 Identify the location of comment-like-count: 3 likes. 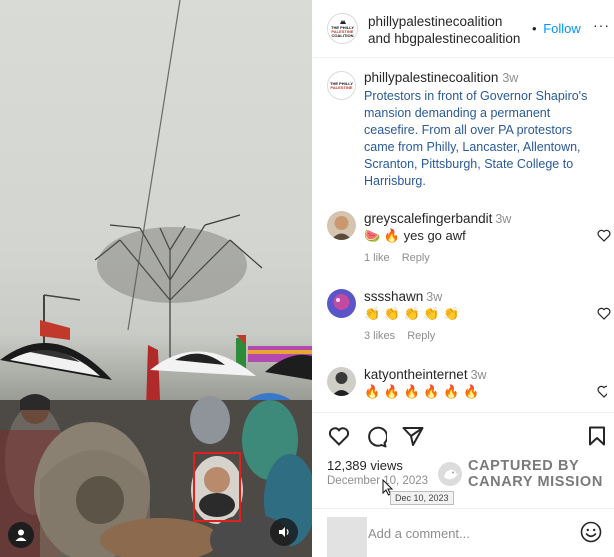
(379, 336).